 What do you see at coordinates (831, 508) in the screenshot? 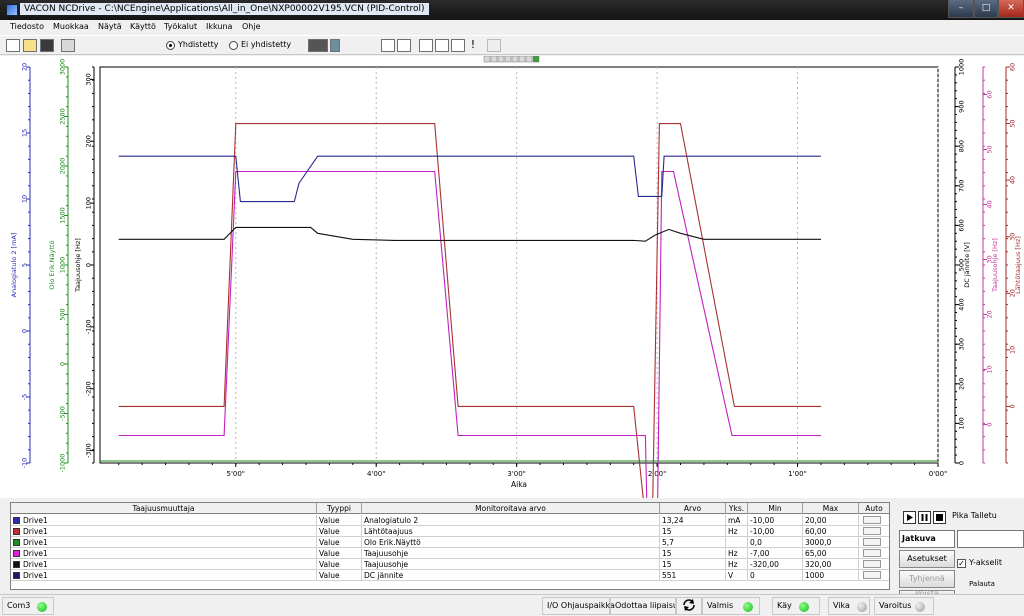
I see `col-max: Max` at bounding box center [831, 508].